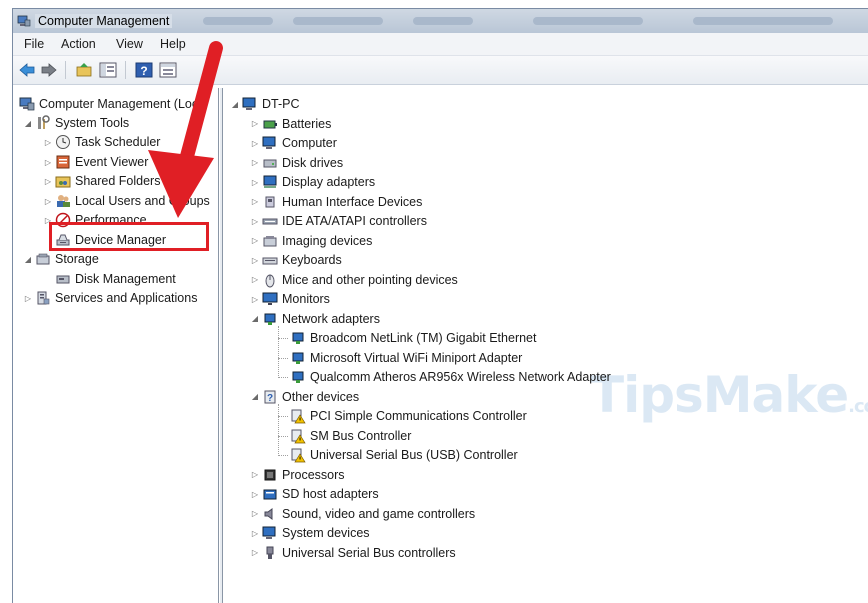 The image size is (868, 603). What do you see at coordinates (185, 129) in the screenshot?
I see `red-arrow-annotation` at bounding box center [185, 129].